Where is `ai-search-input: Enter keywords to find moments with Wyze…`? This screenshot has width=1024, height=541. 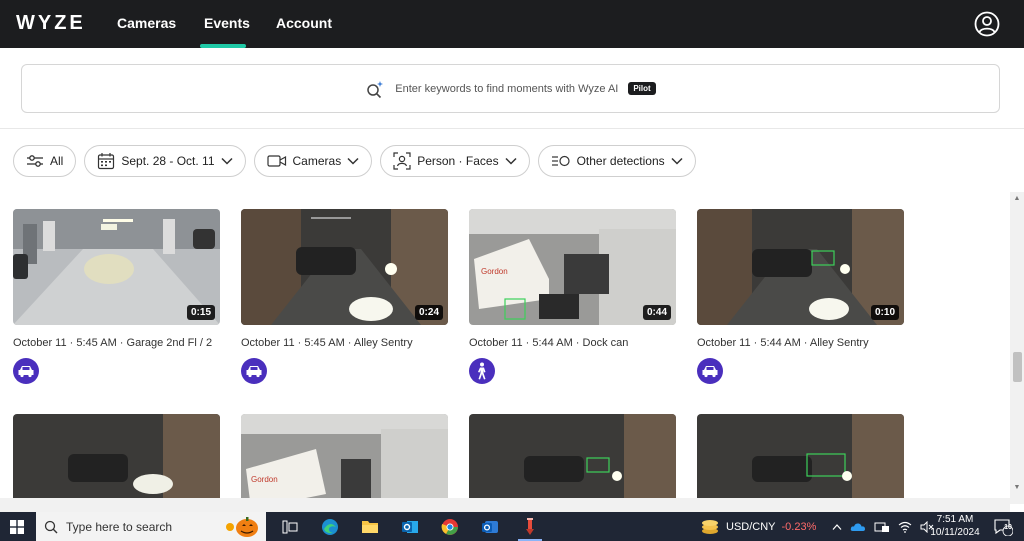
ai-search-input: Enter keywords to find moments with Wyze… is located at coordinates (510, 88).